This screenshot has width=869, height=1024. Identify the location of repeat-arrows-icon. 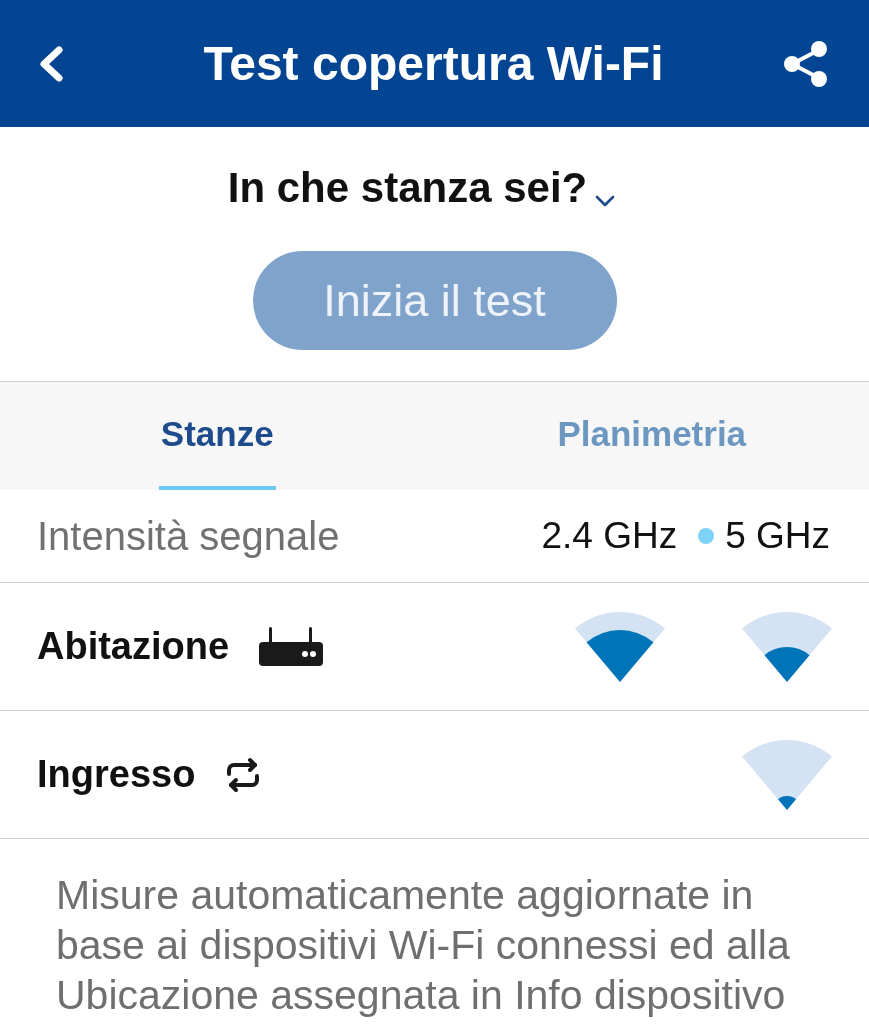
(243, 774).